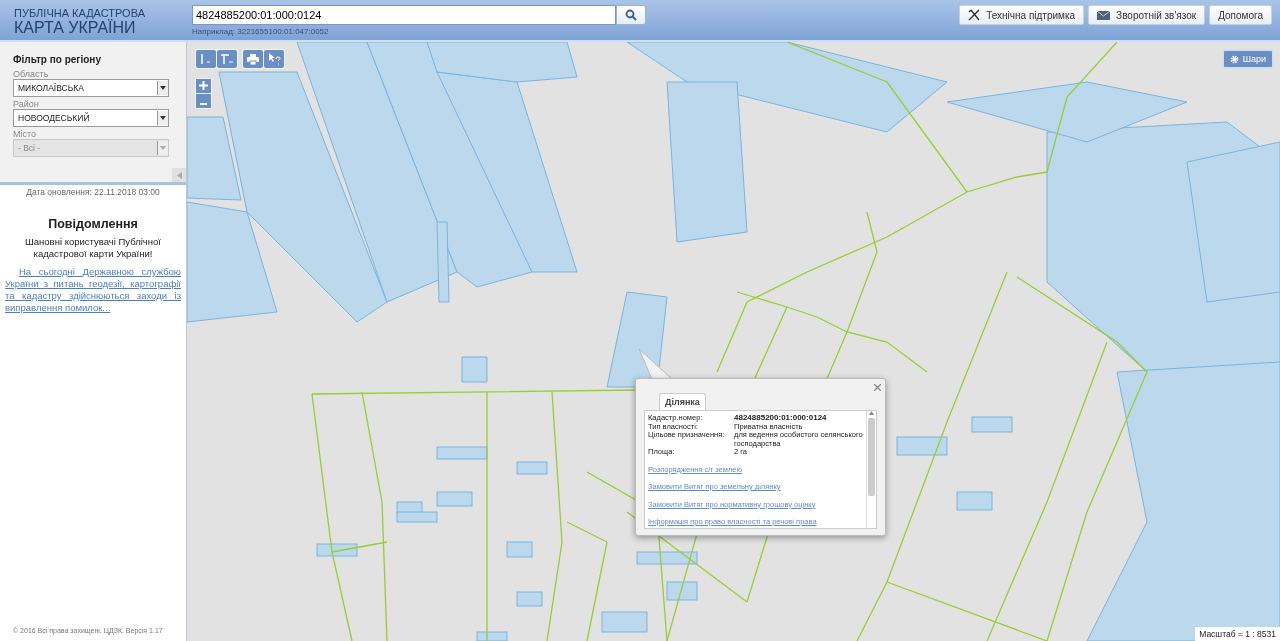 The width and height of the screenshot is (1280, 641). I want to click on field-label: Область, so click(31, 74).